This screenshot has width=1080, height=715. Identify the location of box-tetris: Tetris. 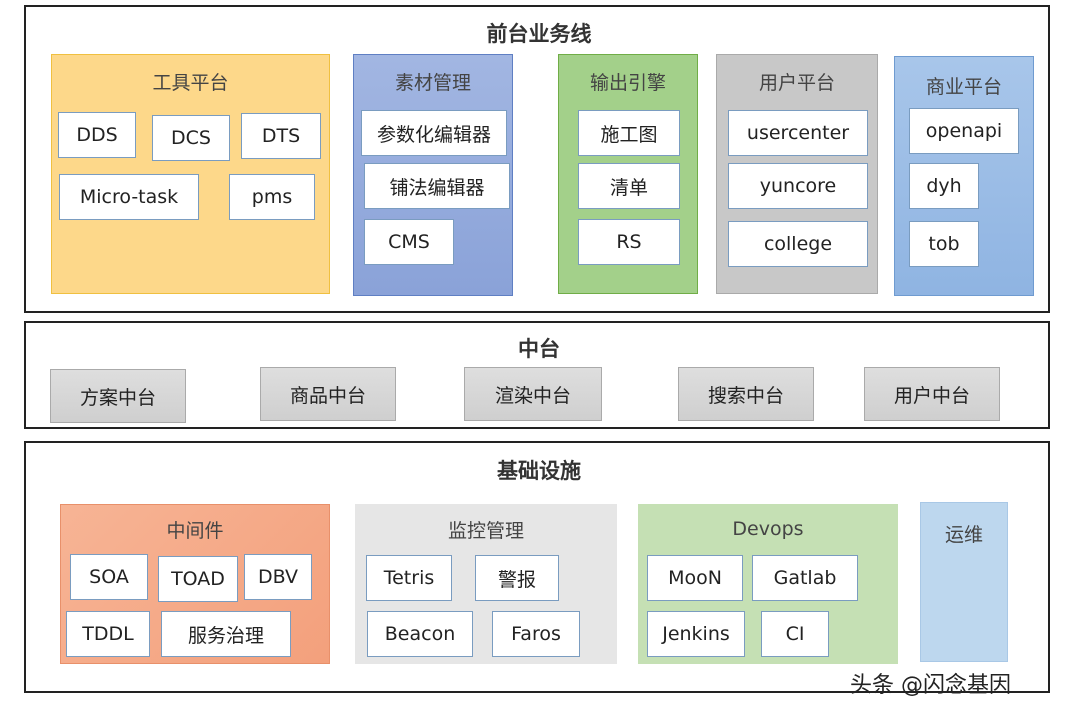
(409, 578).